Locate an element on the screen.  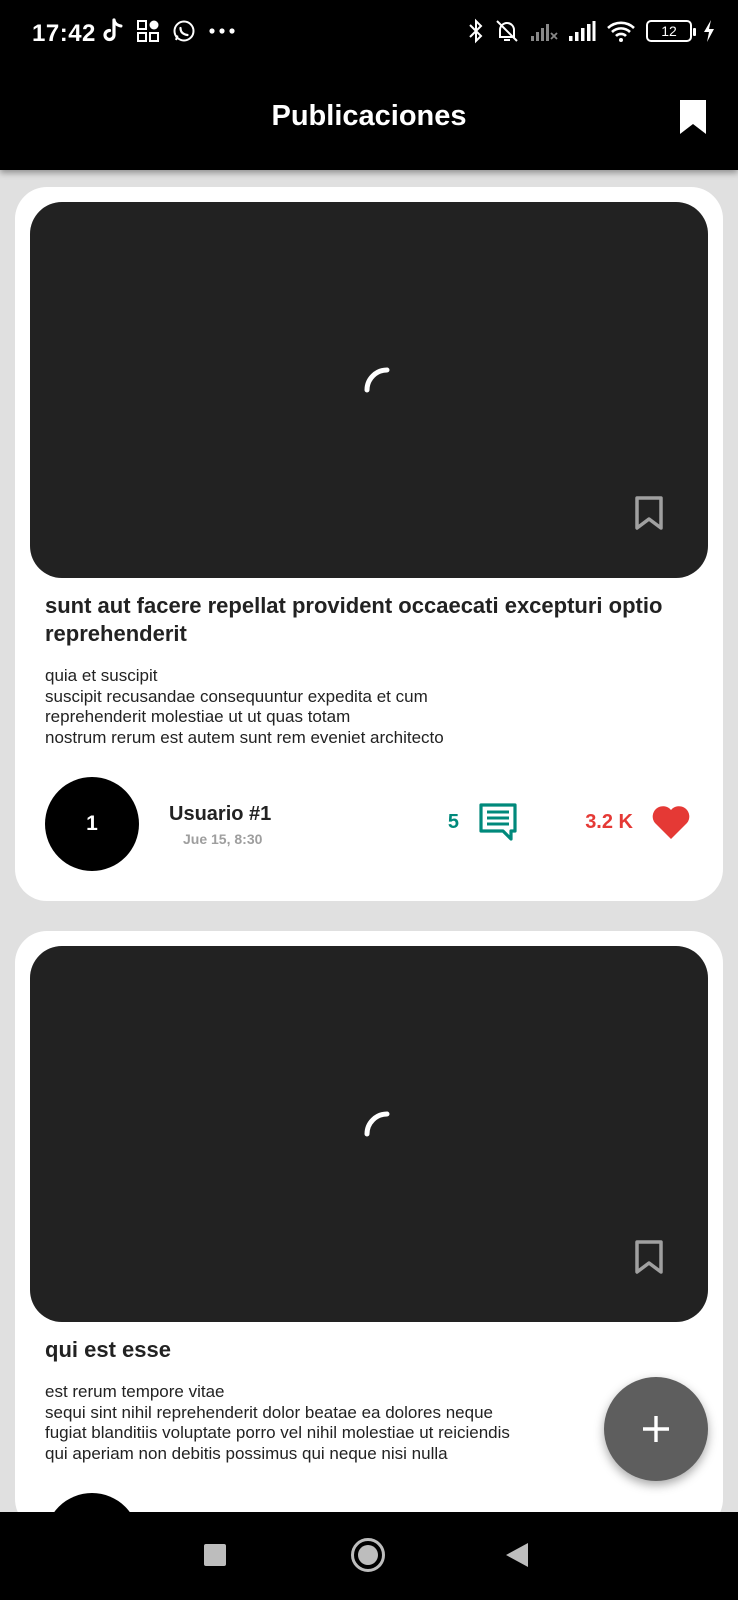
home-icon is located at coordinates (368, 1555).